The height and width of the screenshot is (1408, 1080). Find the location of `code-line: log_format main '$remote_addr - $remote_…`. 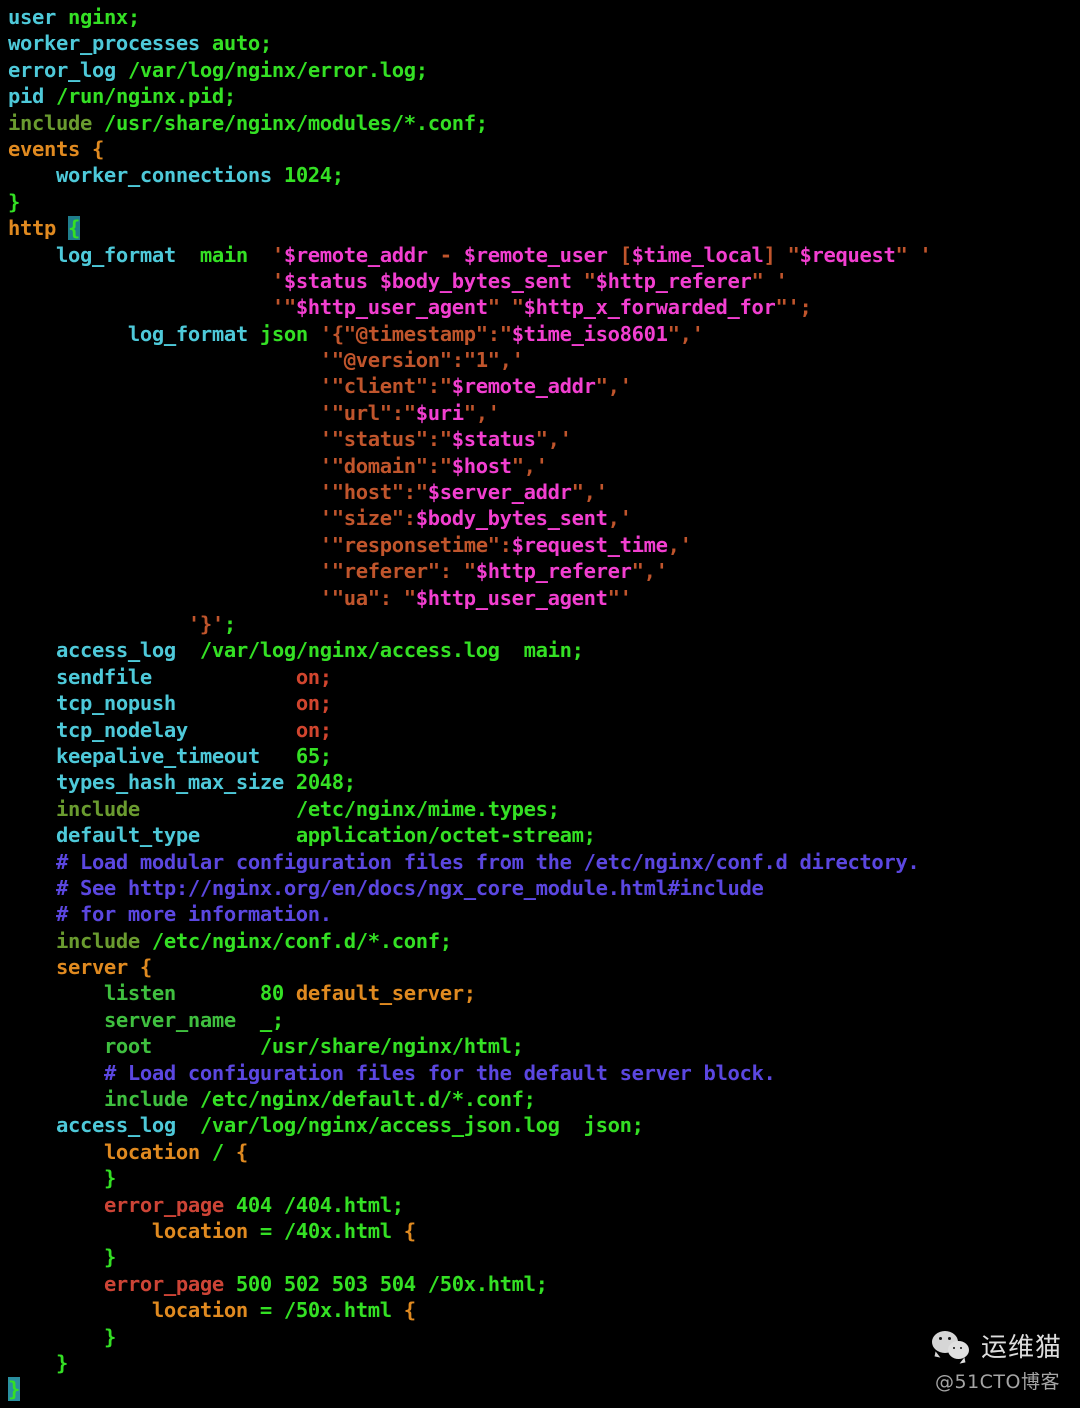

code-line: log_format main '$remote_addr - $remote_… is located at coordinates (470, 255).